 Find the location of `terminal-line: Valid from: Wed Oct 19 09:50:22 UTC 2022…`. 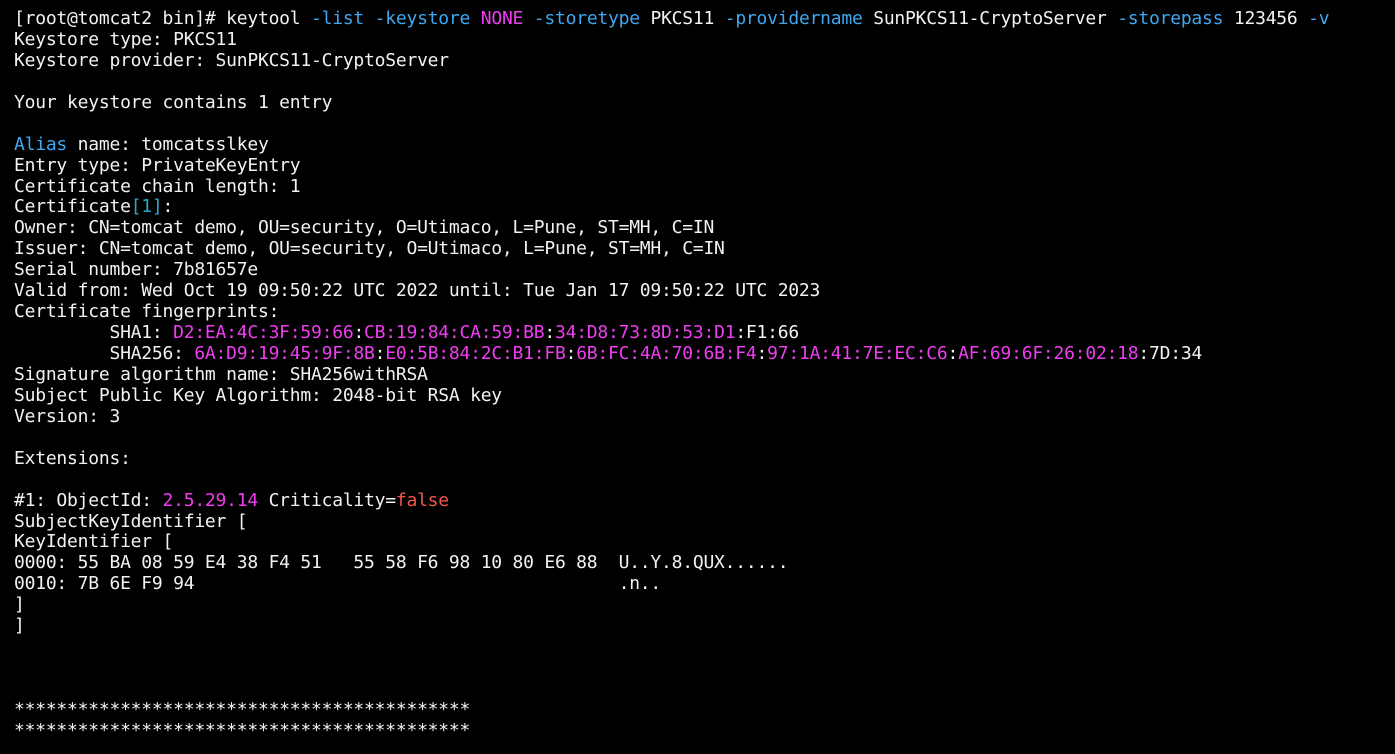

terminal-line: Valid from: Wed Oct 19 09:50:22 UTC 2022… is located at coordinates (704, 291).